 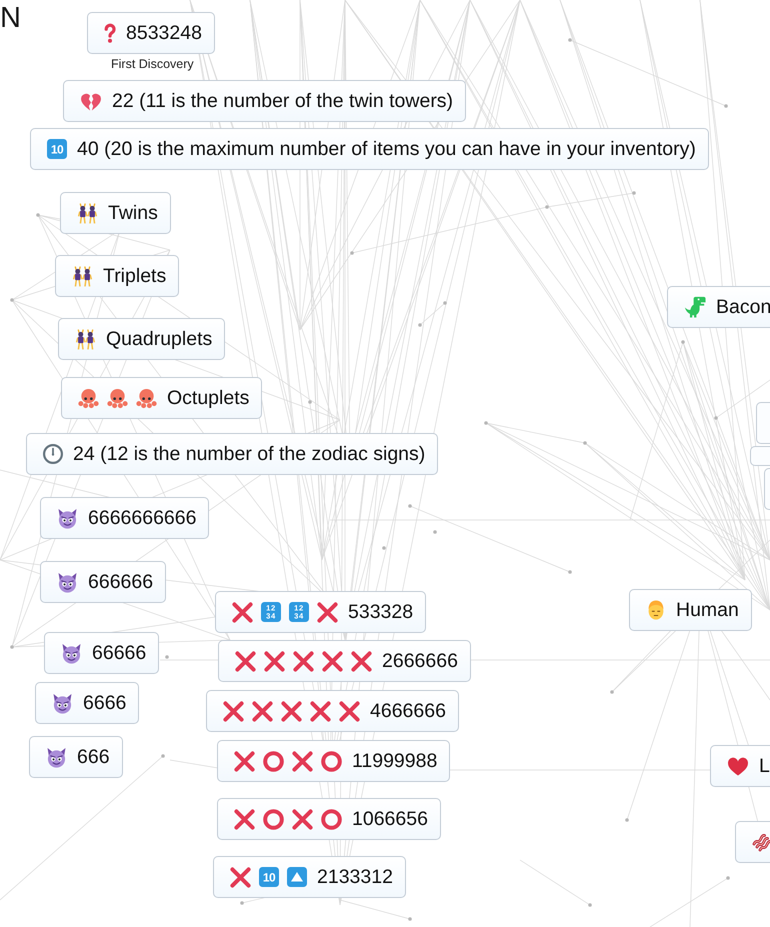 What do you see at coordinates (656, 610) in the screenshot?
I see `person-face-icon` at bounding box center [656, 610].